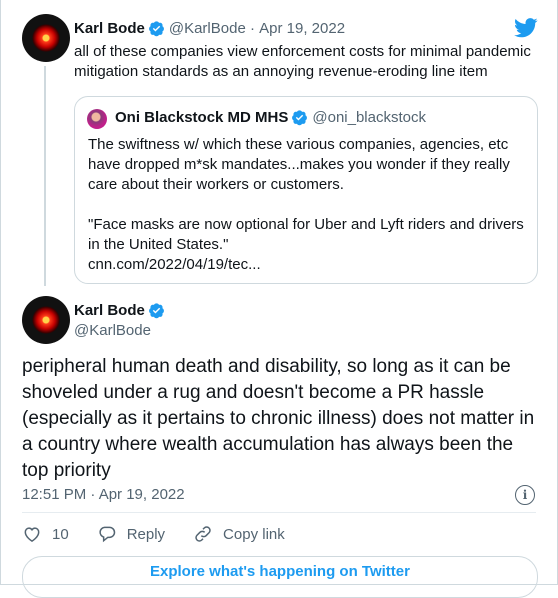 The height and width of the screenshot is (598, 558). What do you see at coordinates (103, 494) in the screenshot?
I see `tweet-timestamp: 12:51 PM · Apr 19, 2022` at bounding box center [103, 494].